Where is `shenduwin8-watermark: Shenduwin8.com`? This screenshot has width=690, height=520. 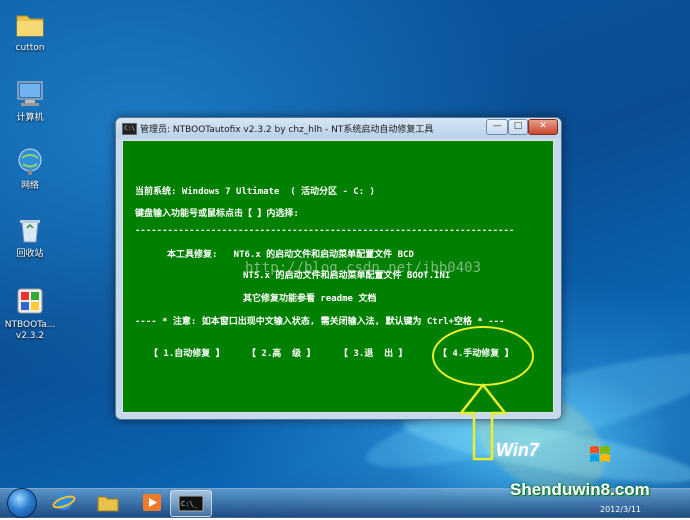 shenduwin8-watermark: Shenduwin8.com is located at coordinates (580, 489).